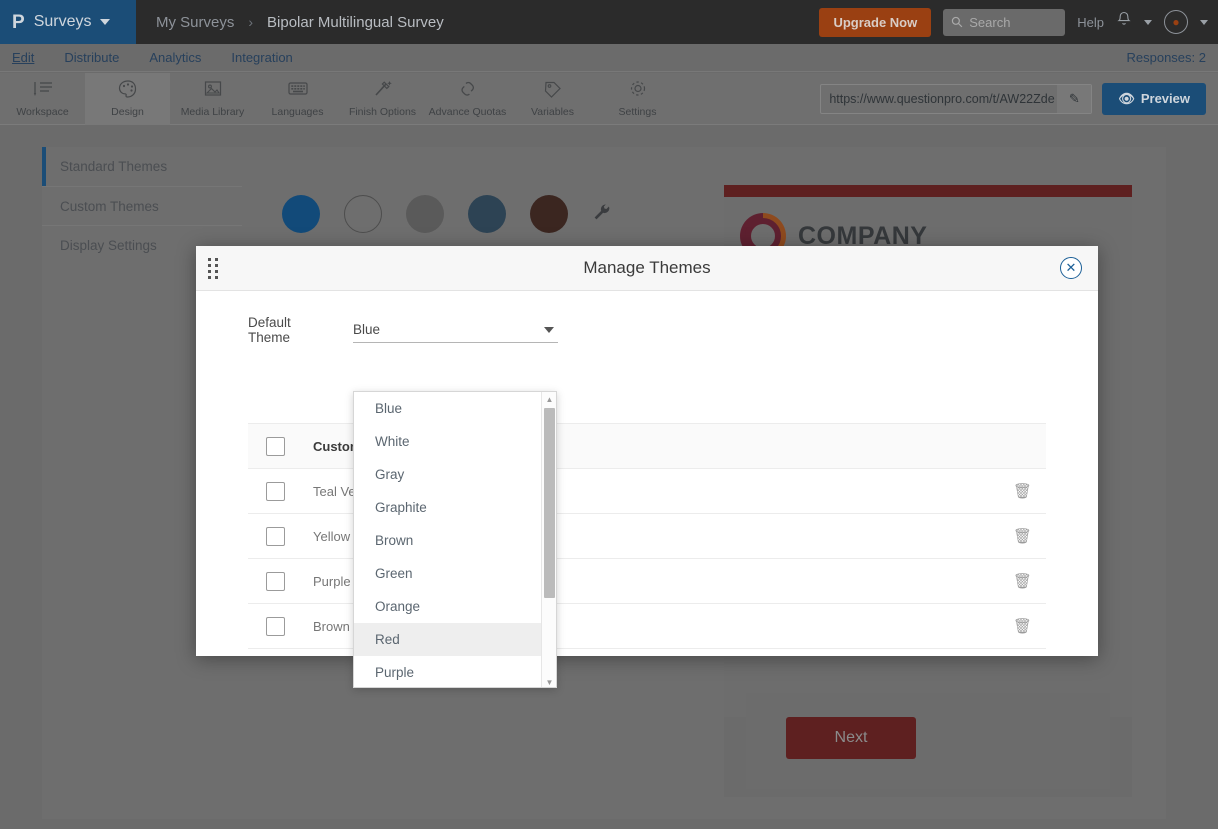 This screenshot has height=829, width=1218. What do you see at coordinates (91, 57) in the screenshot?
I see `tab-distribute: Distribute` at bounding box center [91, 57].